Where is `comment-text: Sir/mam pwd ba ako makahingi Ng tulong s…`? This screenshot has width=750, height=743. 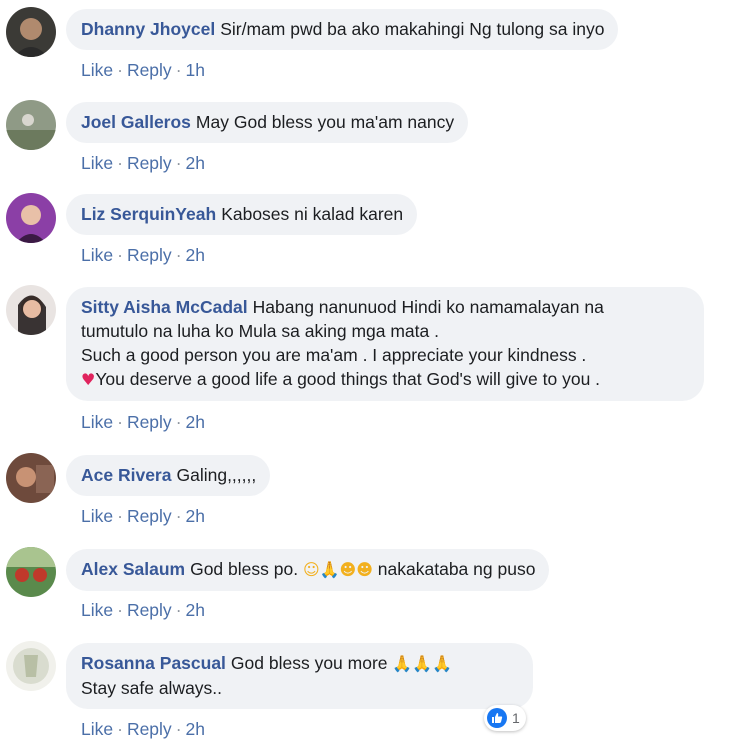
comment-text: Sir/mam pwd ba ako makahingi Ng tulong s… is located at coordinates (412, 29).